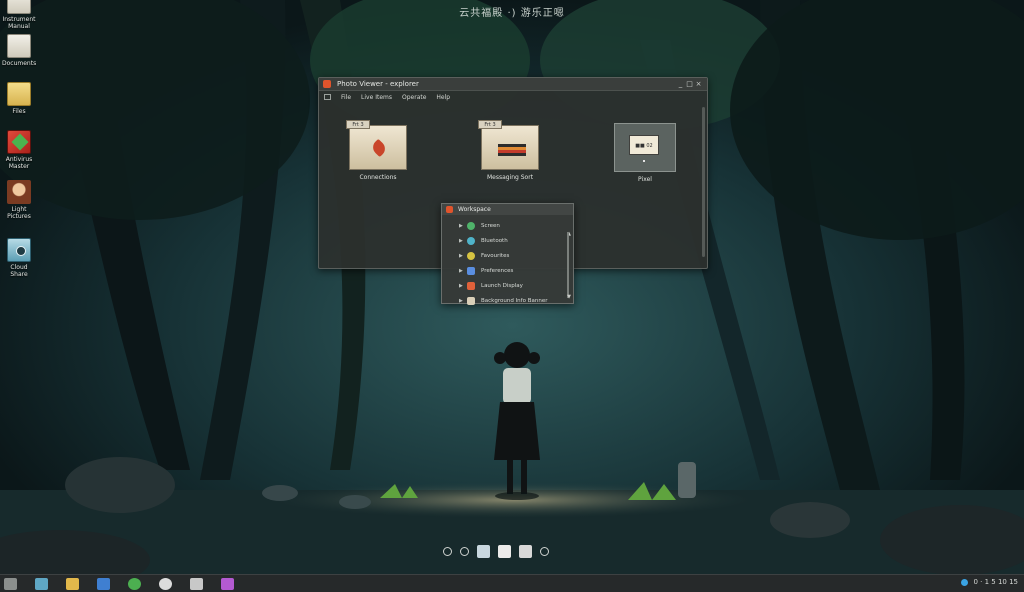 This screenshot has width=1024, height=592. I want to click on terminal-icon, so click(504, 551).